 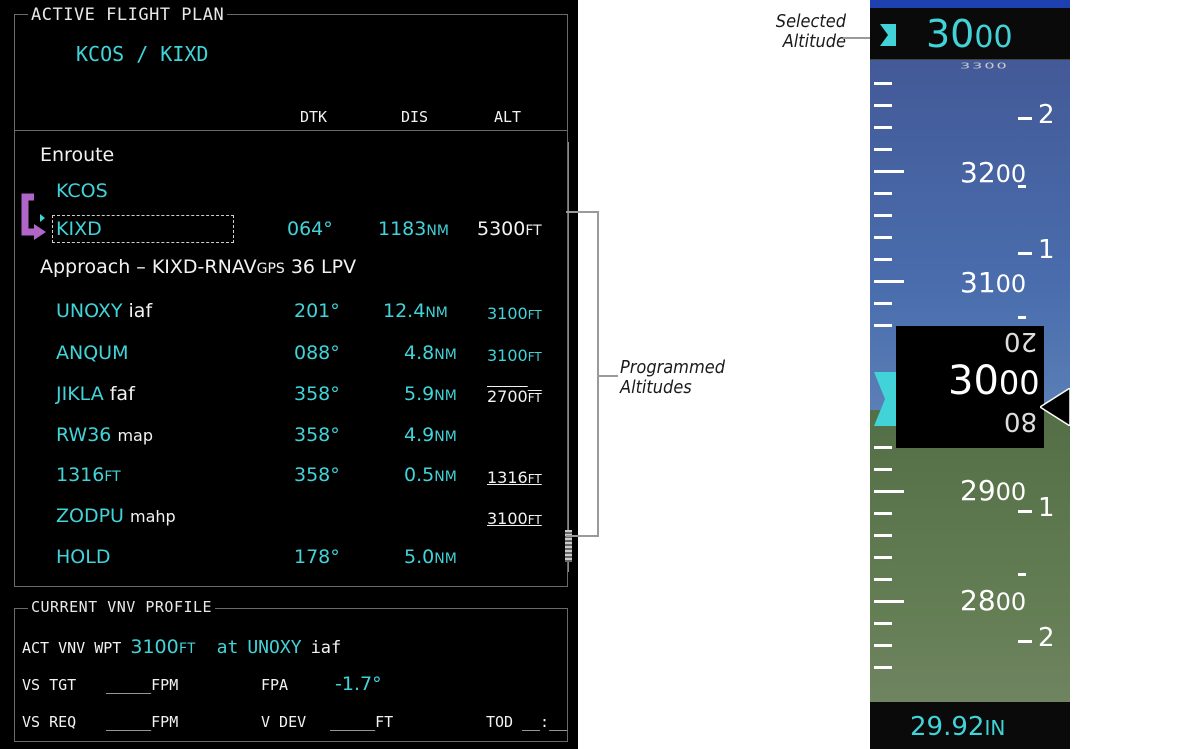 What do you see at coordinates (317, 353) in the screenshot?
I see `leg-dtk: 088°` at bounding box center [317, 353].